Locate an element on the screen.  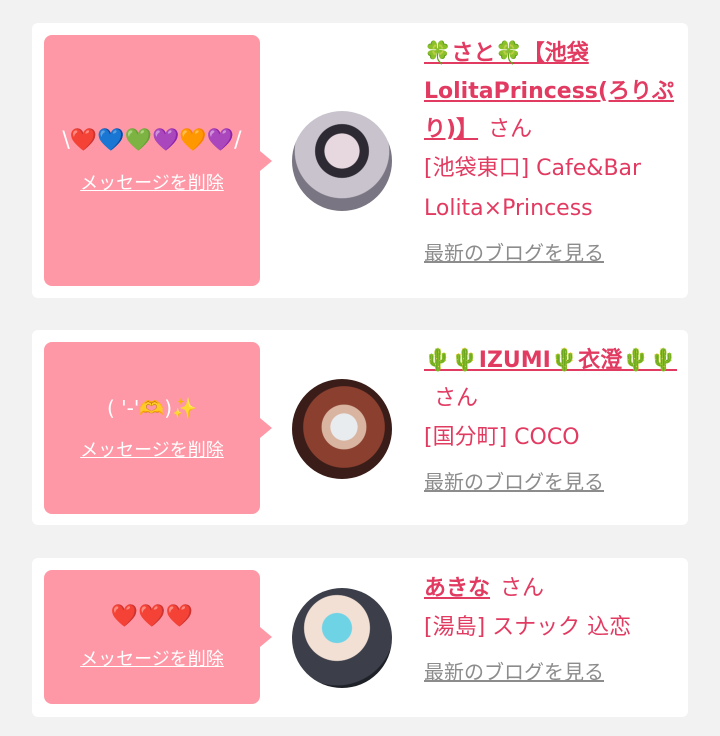
profile-info: 🌵🌵IZUMI🌵衣澄🌵🌵 さん [国分町] COCO 最新のブログを見る is located at coordinates (552, 418).